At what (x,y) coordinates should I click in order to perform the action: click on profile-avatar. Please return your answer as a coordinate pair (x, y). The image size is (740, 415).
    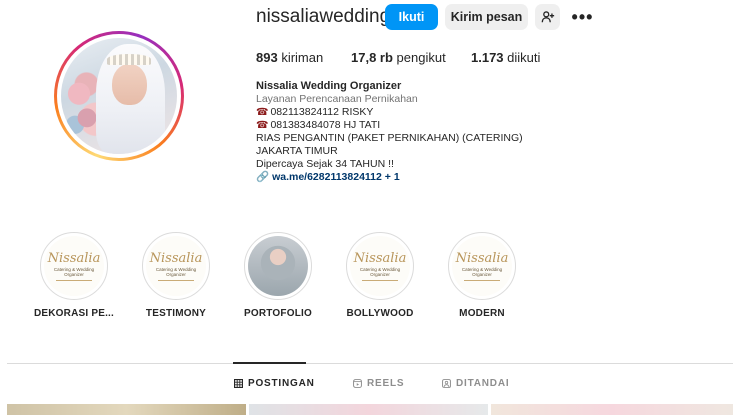
    Looking at the image, I should click on (119, 96).